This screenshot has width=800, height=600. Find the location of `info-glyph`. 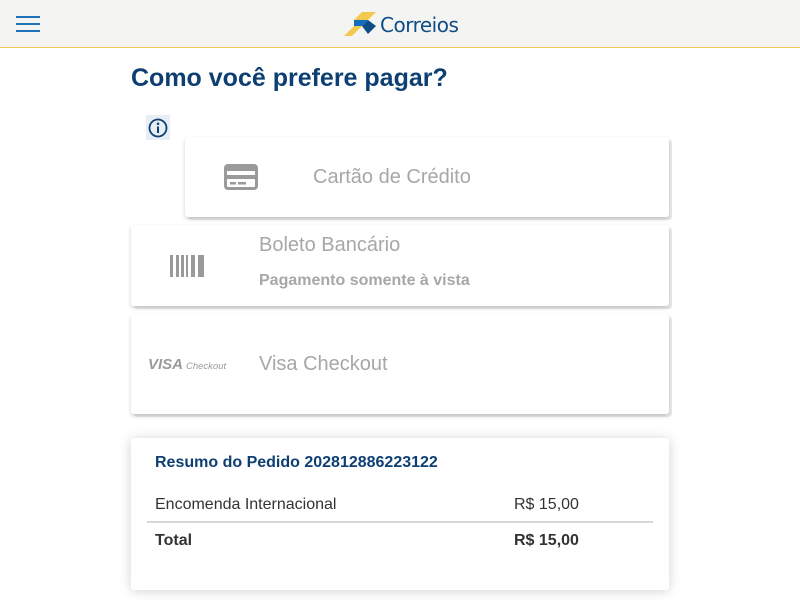

info-glyph is located at coordinates (158, 127).